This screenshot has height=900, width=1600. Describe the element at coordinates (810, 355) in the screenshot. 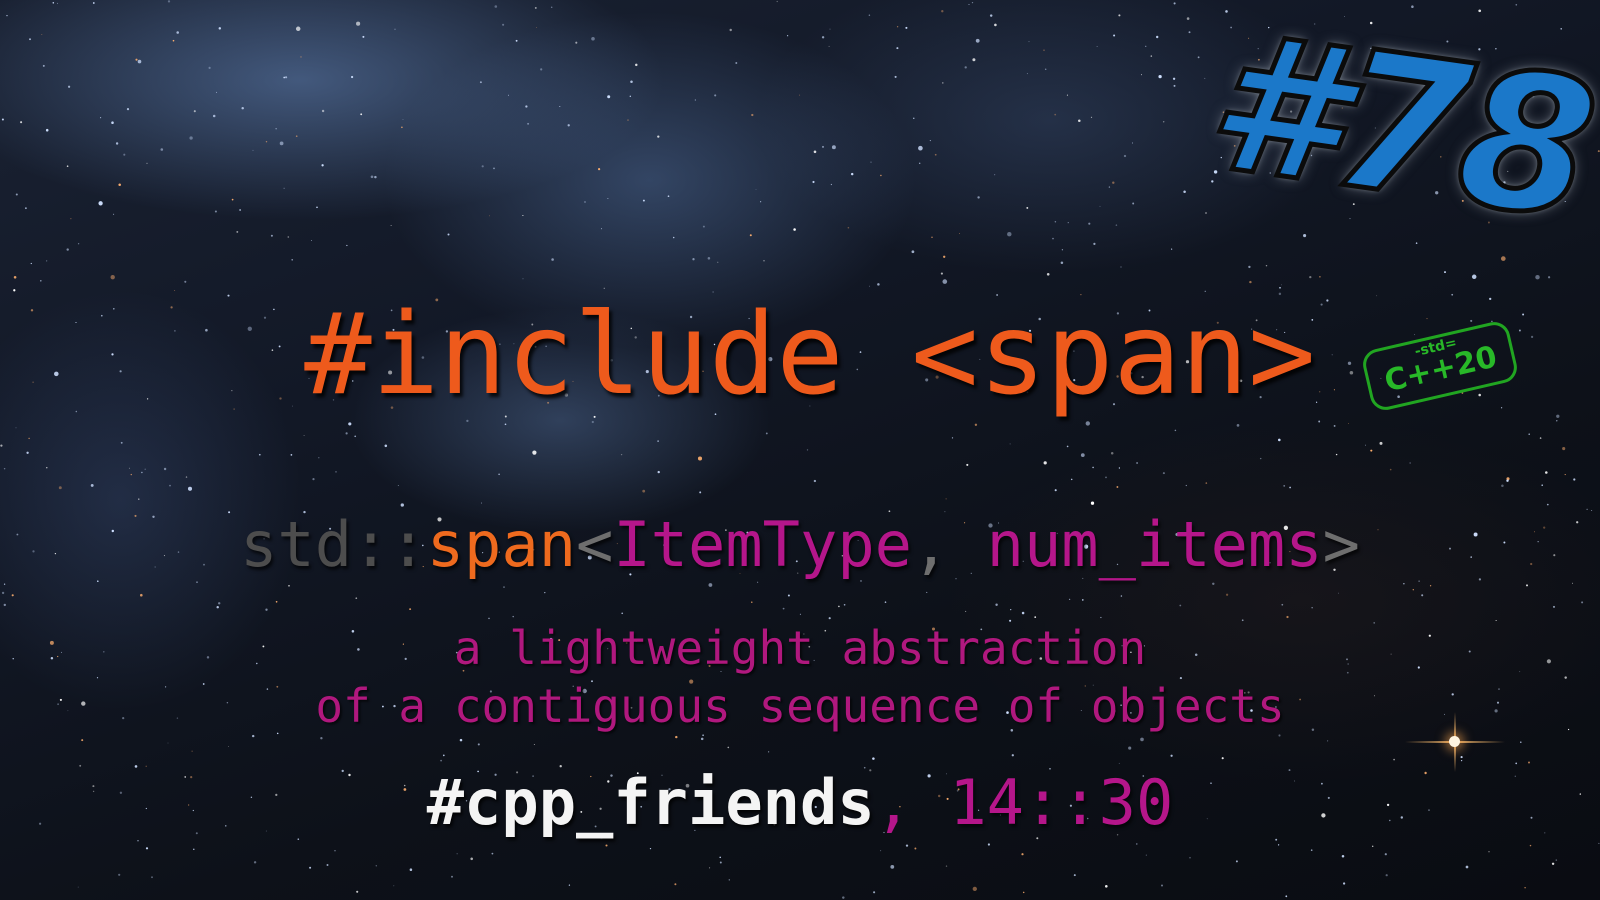

I see `page-title: #include <span>` at that location.